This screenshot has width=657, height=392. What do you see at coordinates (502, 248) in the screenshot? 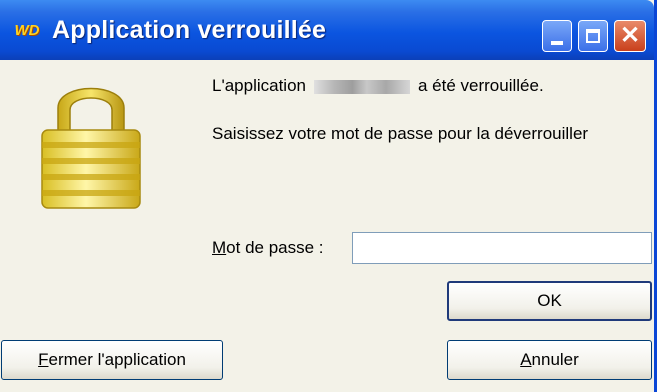
I see `password-field` at bounding box center [502, 248].